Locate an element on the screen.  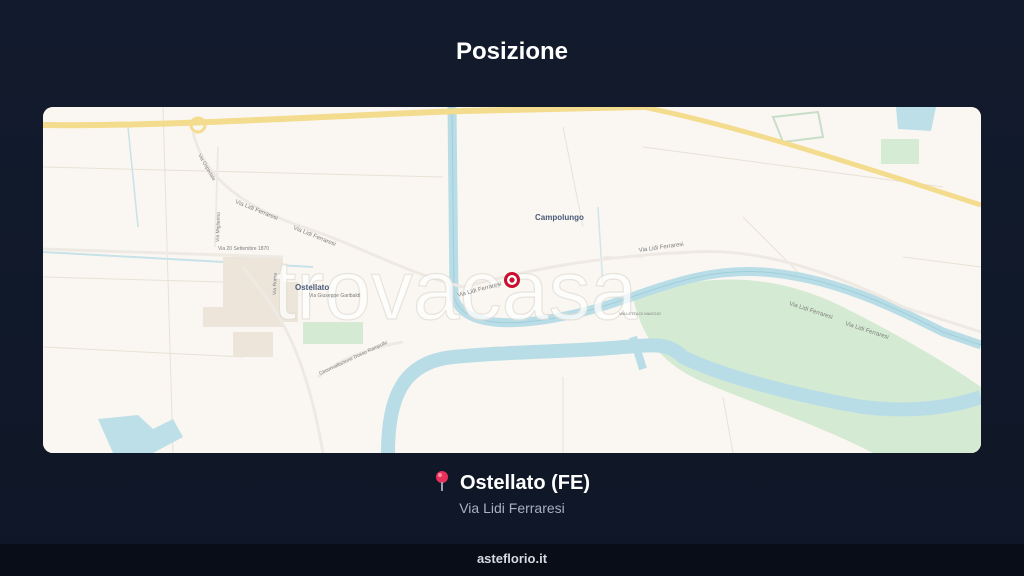
map-label-ostellato: Ostellato is located at coordinates (312, 287).